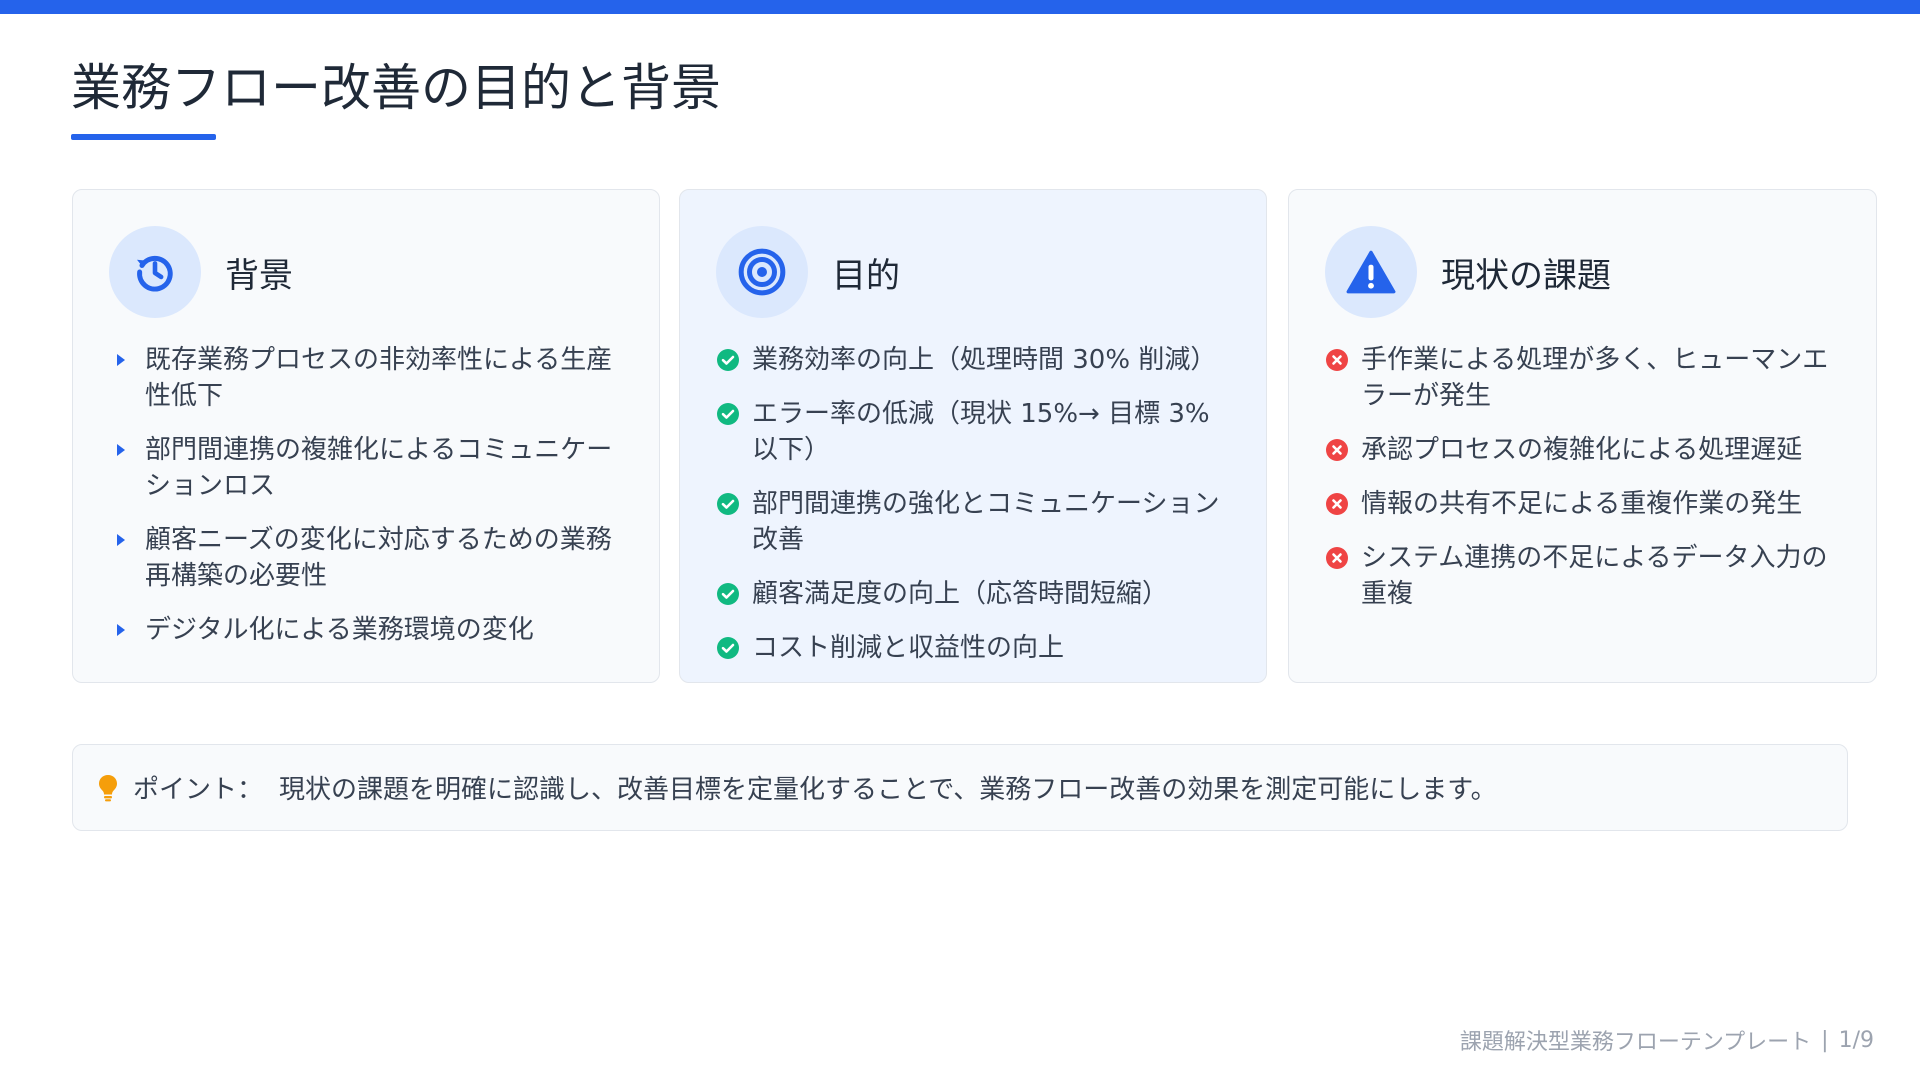 The height and width of the screenshot is (1080, 1920). I want to click on list-item-text: 顧客満足度の向上（応答時間短縮）, so click(960, 594).